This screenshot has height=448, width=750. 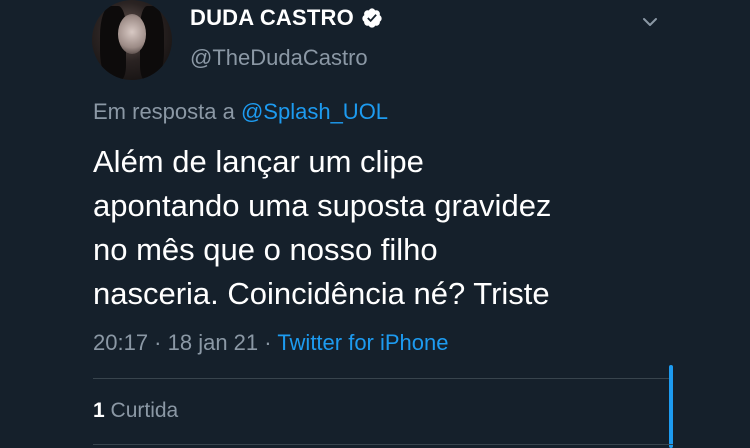 I want to click on tweet-meta: 20:17 · 18 jan 21 · Twitter for iPhone, so click(x=271, y=343).